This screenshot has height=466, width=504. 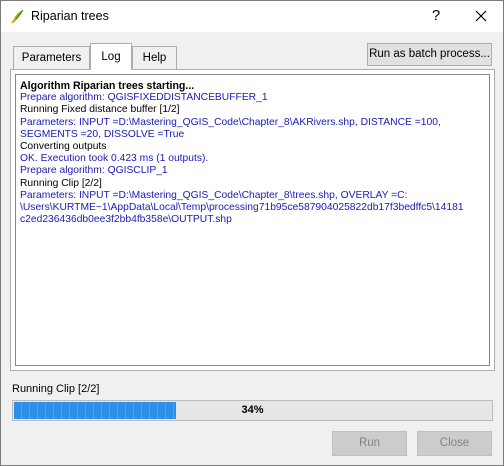 What do you see at coordinates (154, 58) in the screenshot?
I see `tab-help: Help` at bounding box center [154, 58].